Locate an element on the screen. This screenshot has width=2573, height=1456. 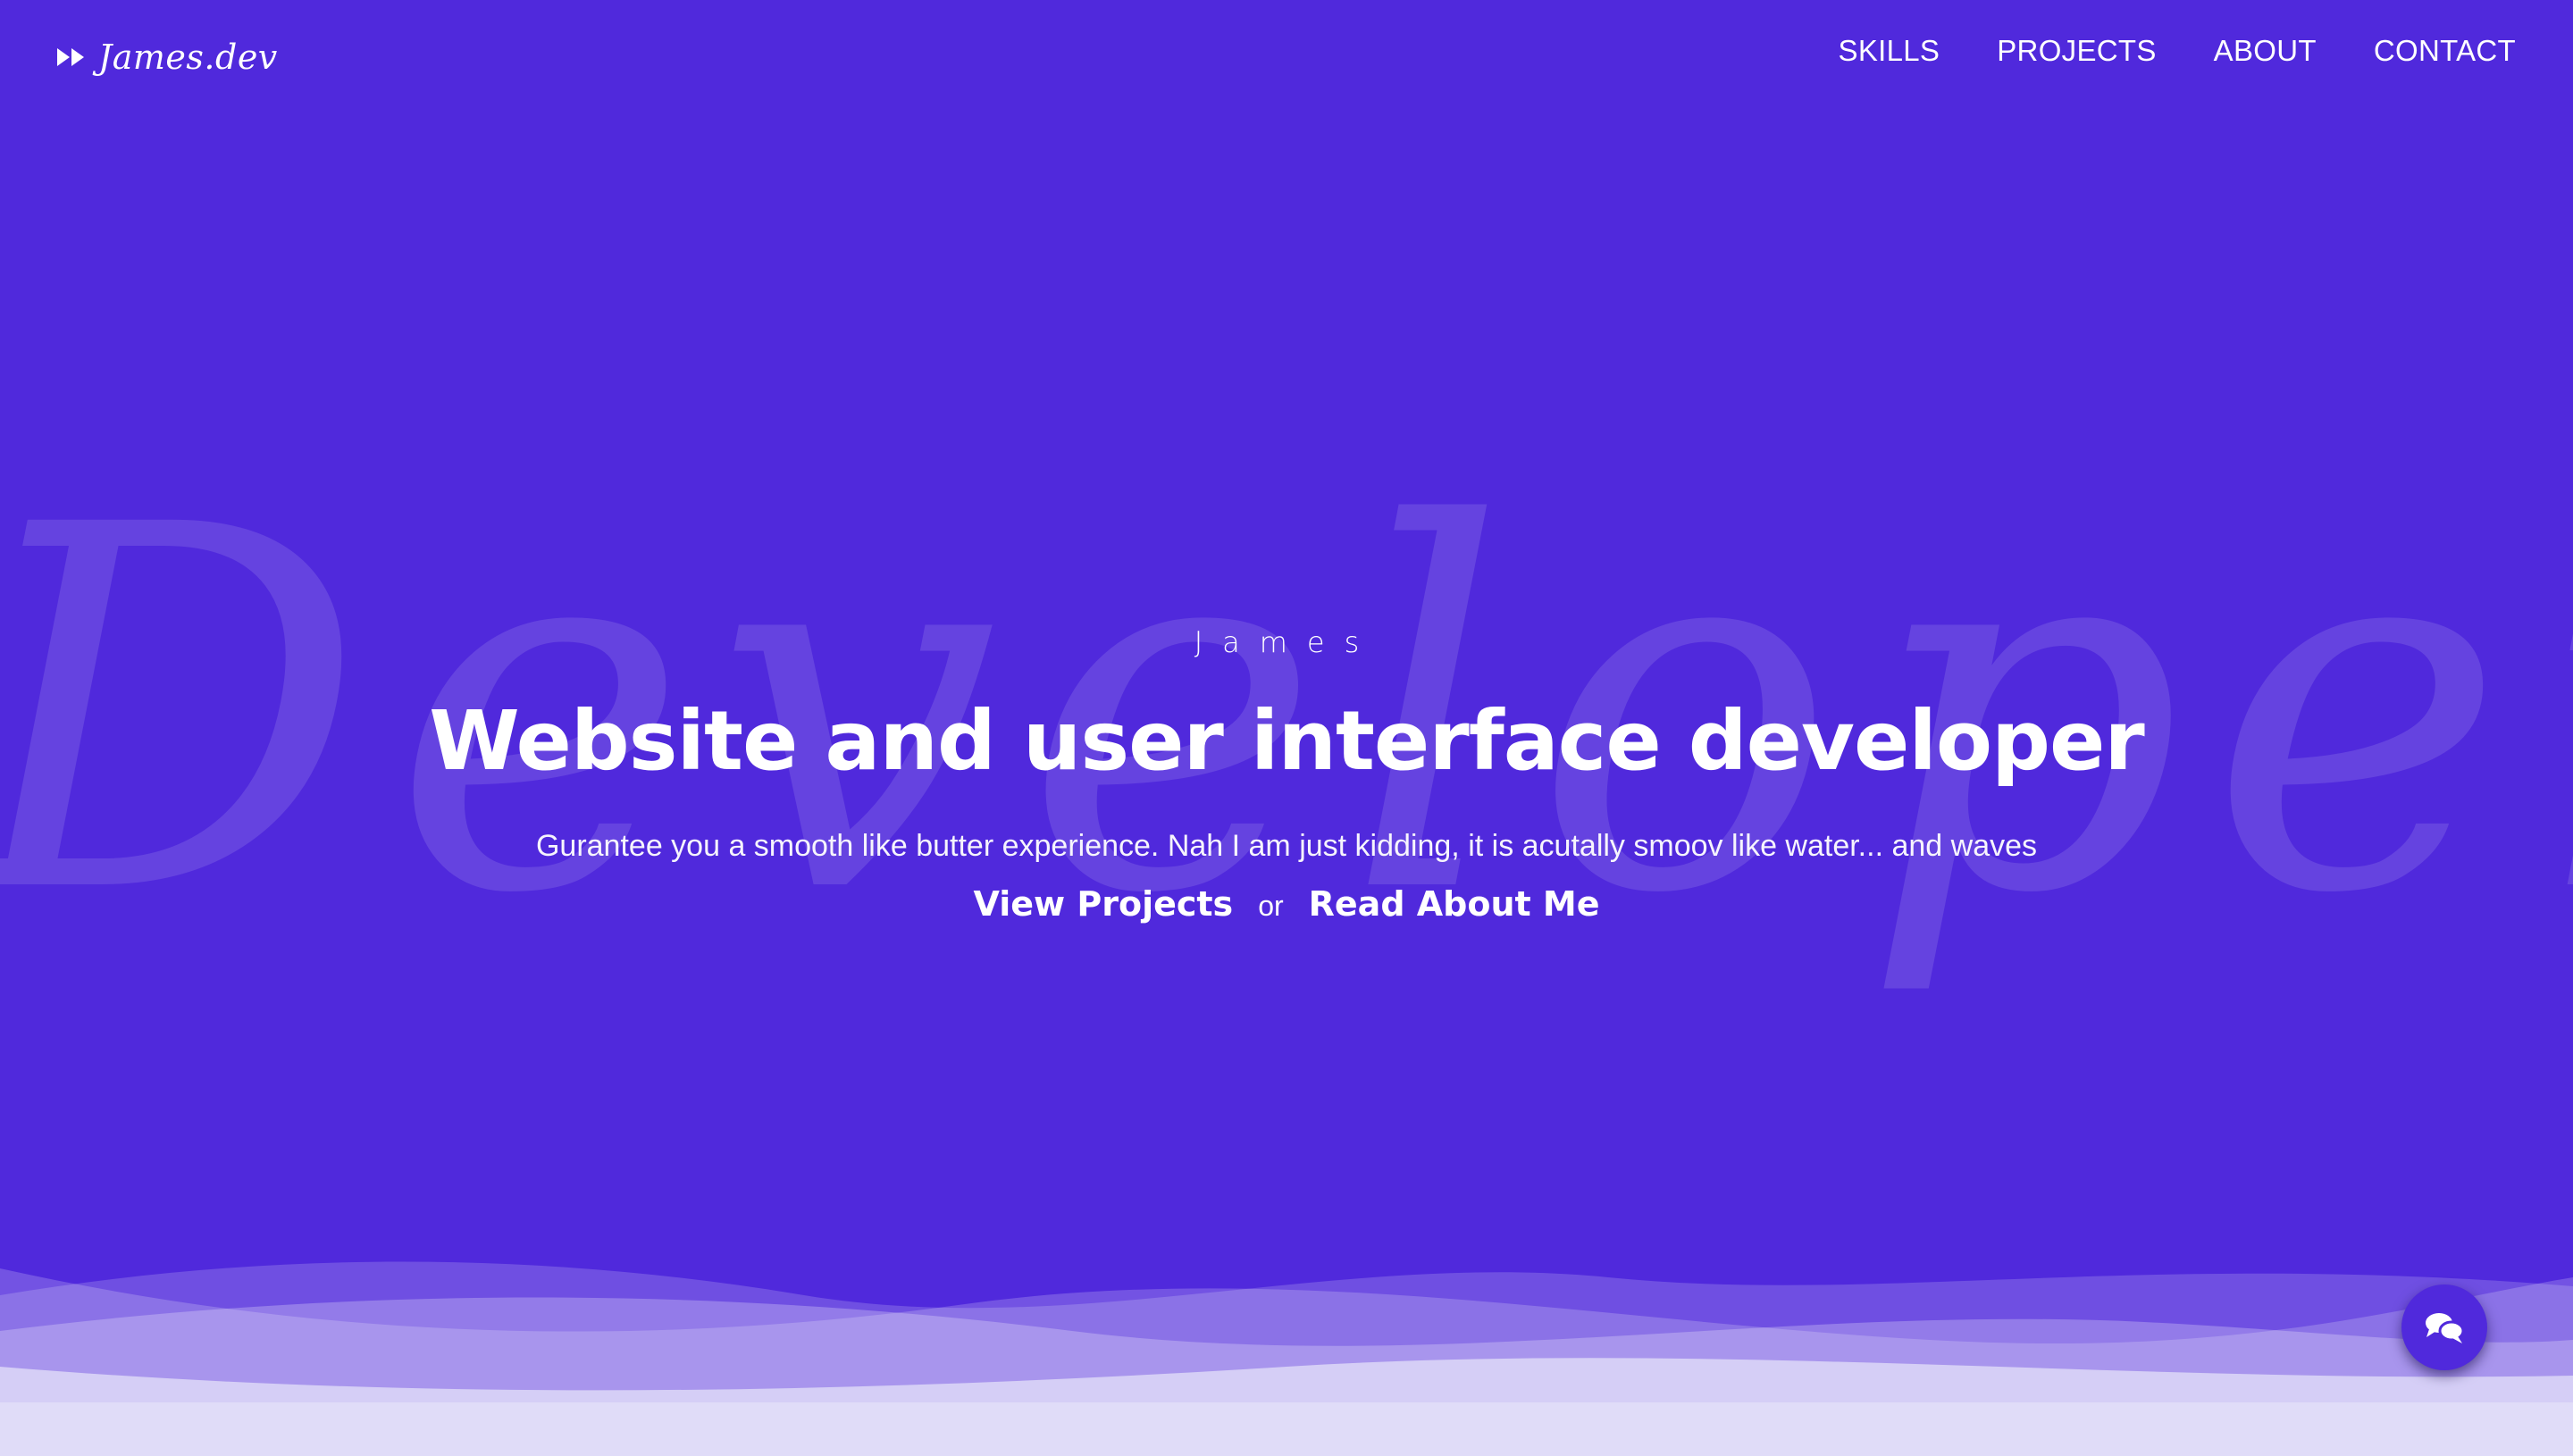
view-projects-link: View Projects is located at coordinates (1104, 904).